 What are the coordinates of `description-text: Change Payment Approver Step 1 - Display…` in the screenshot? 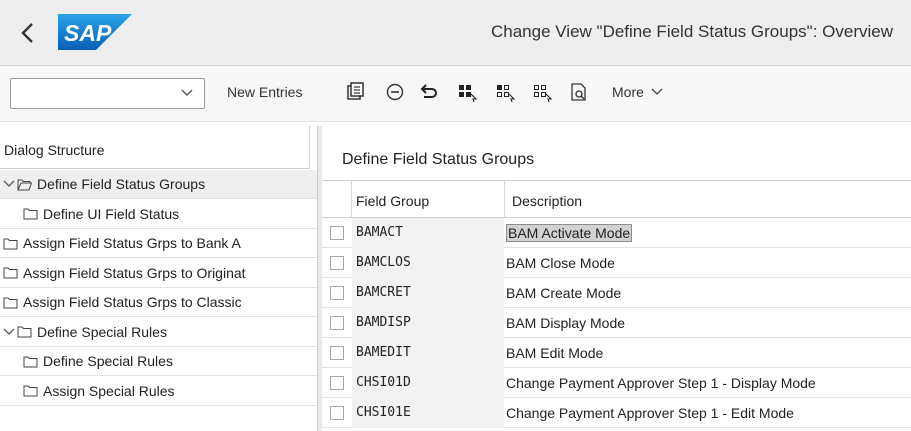 It's located at (661, 383).